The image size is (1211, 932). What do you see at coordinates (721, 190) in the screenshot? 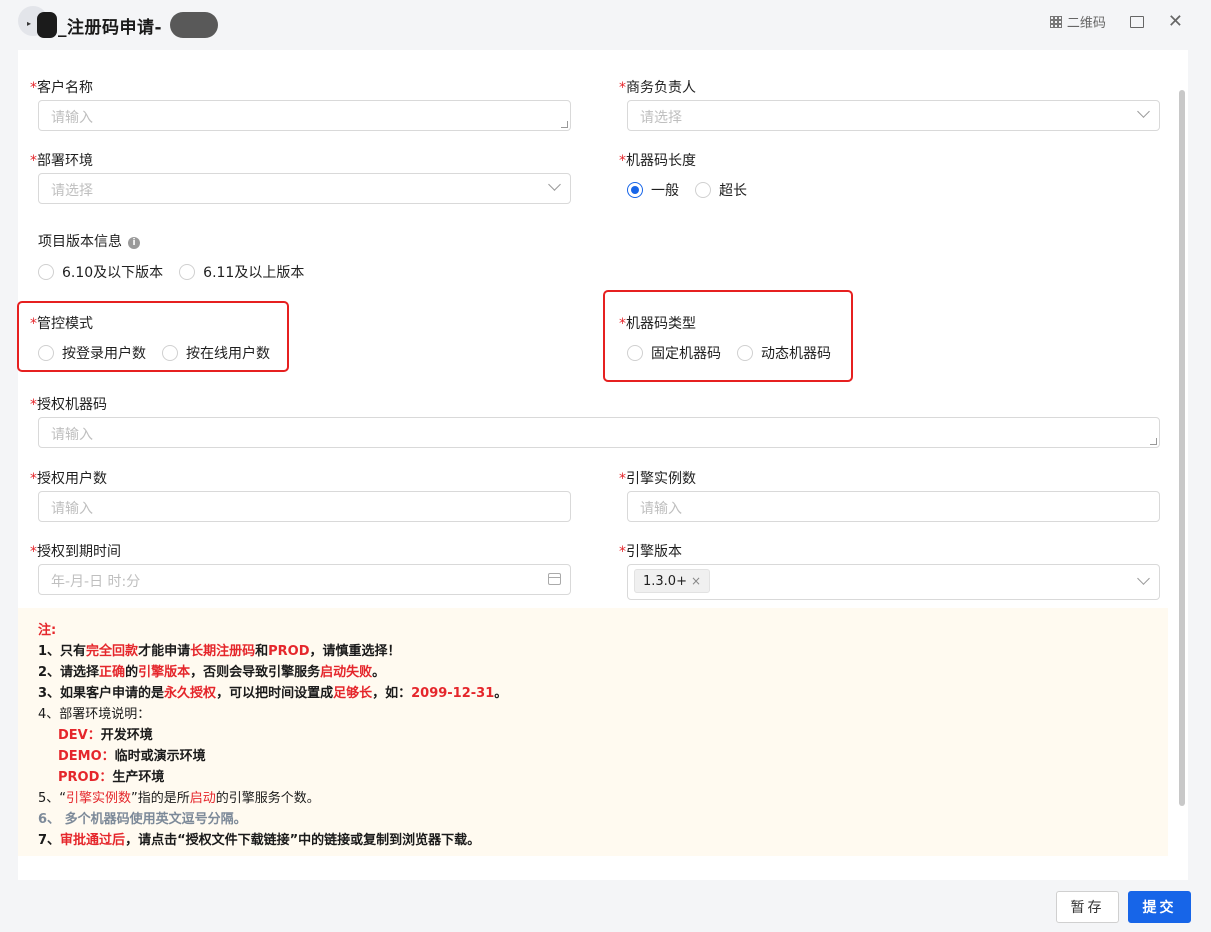
I see `radio-extra-long: 超长` at bounding box center [721, 190].